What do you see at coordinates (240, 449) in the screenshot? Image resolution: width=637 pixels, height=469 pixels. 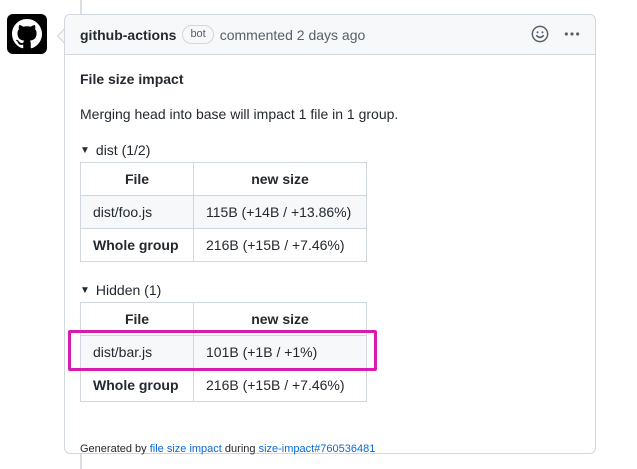 I see `footer-middle: during` at bounding box center [240, 449].